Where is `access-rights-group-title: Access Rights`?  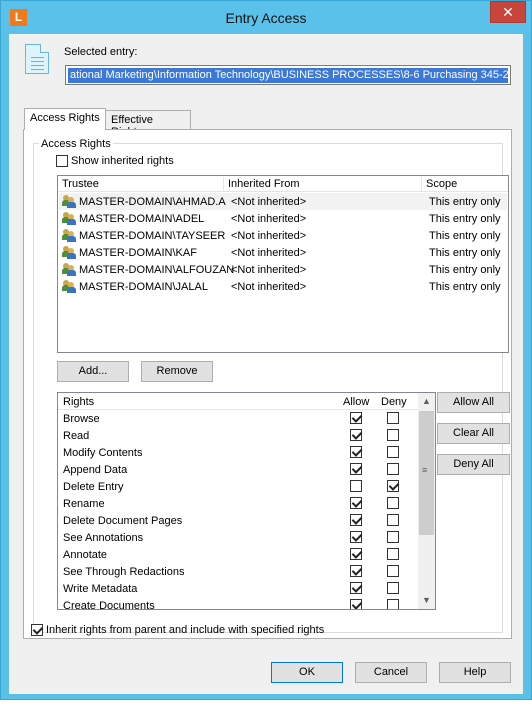 access-rights-group-title: Access Rights is located at coordinates (76, 144).